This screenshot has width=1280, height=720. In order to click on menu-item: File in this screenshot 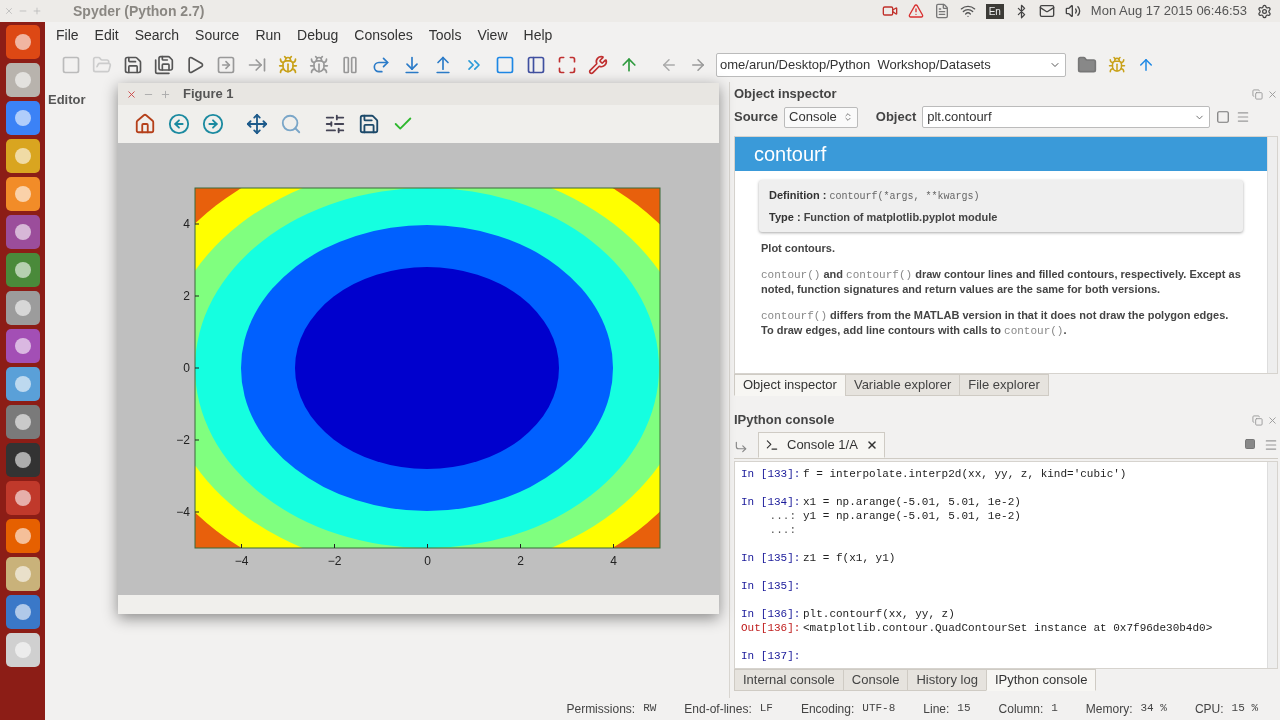, I will do `click(67, 35)`.